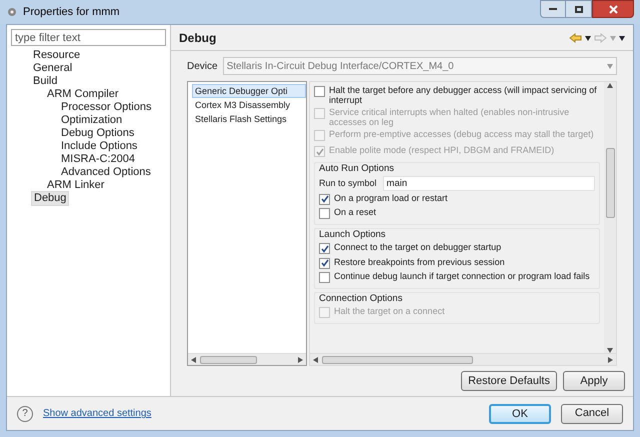  I want to click on vertical-scrollbar, so click(610, 217).